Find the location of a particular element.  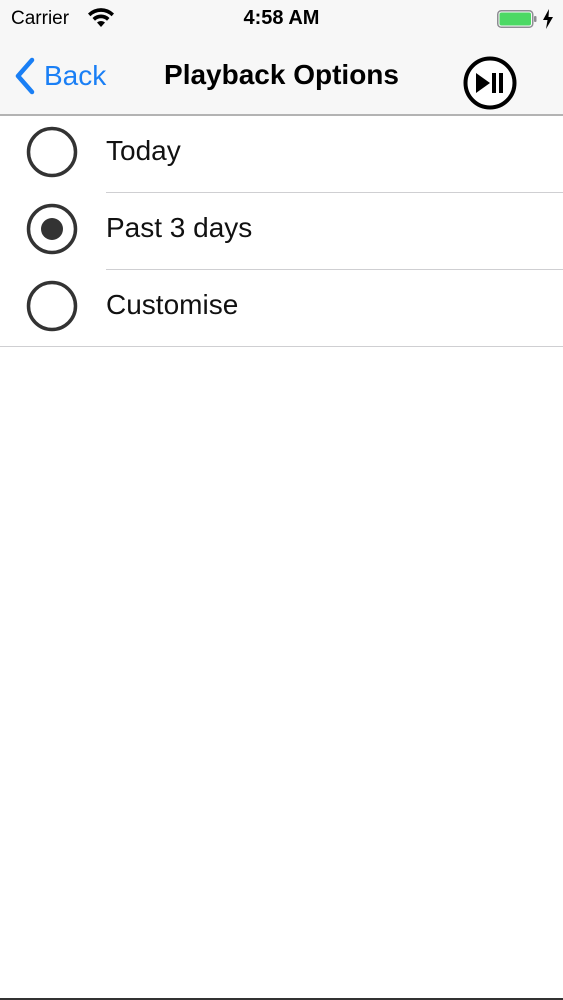

status-time: 4:58 AM is located at coordinates (281, 18).